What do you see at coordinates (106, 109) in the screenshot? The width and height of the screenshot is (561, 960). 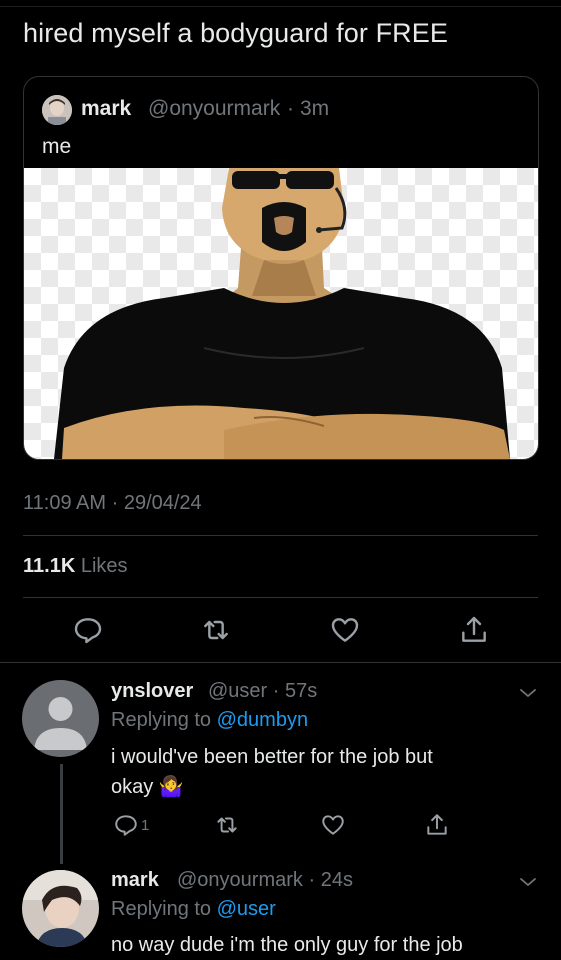 I see `quoted-author-name: mark` at bounding box center [106, 109].